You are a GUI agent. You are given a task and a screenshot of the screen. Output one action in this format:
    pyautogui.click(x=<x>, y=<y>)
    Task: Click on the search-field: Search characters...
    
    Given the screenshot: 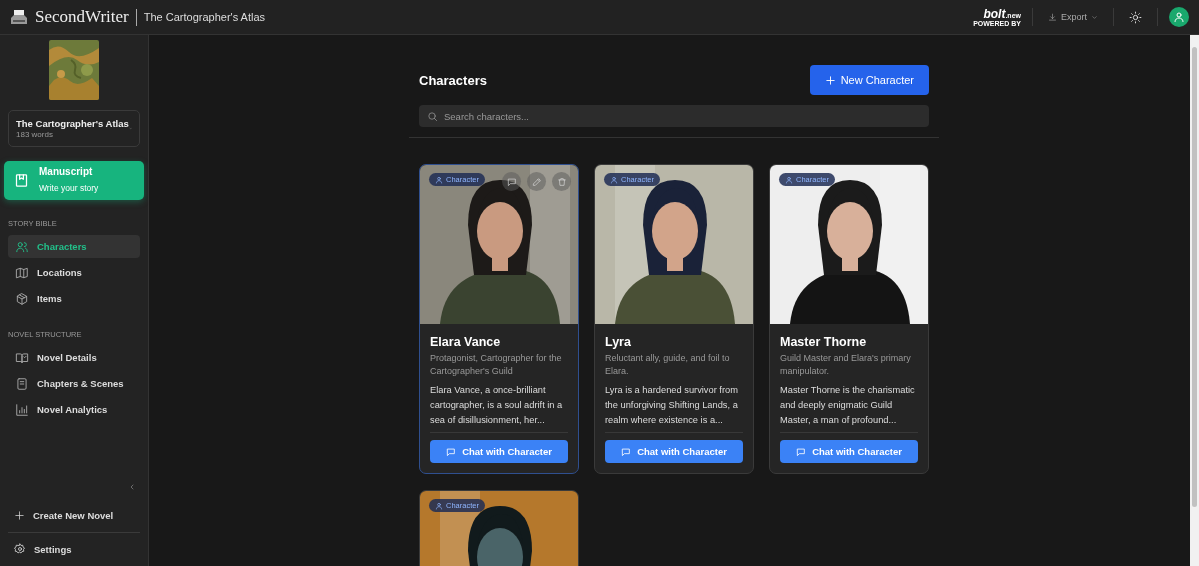 What is the action you would take?
    pyautogui.click(x=674, y=116)
    